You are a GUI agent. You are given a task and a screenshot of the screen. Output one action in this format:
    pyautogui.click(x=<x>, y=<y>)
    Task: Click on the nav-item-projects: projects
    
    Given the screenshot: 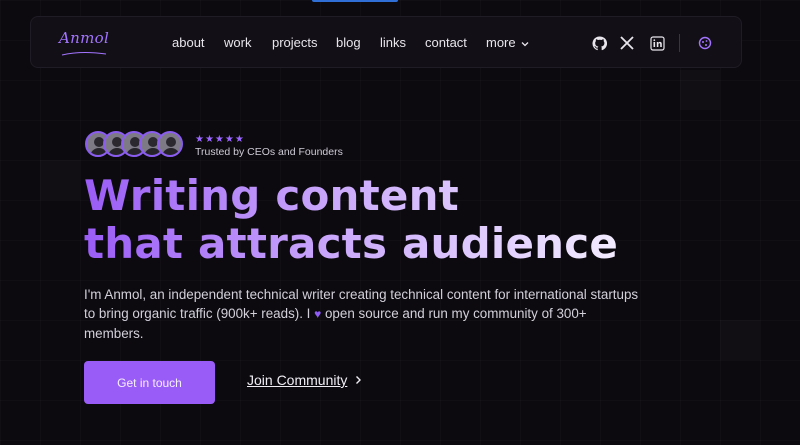 What is the action you would take?
    pyautogui.click(x=295, y=42)
    